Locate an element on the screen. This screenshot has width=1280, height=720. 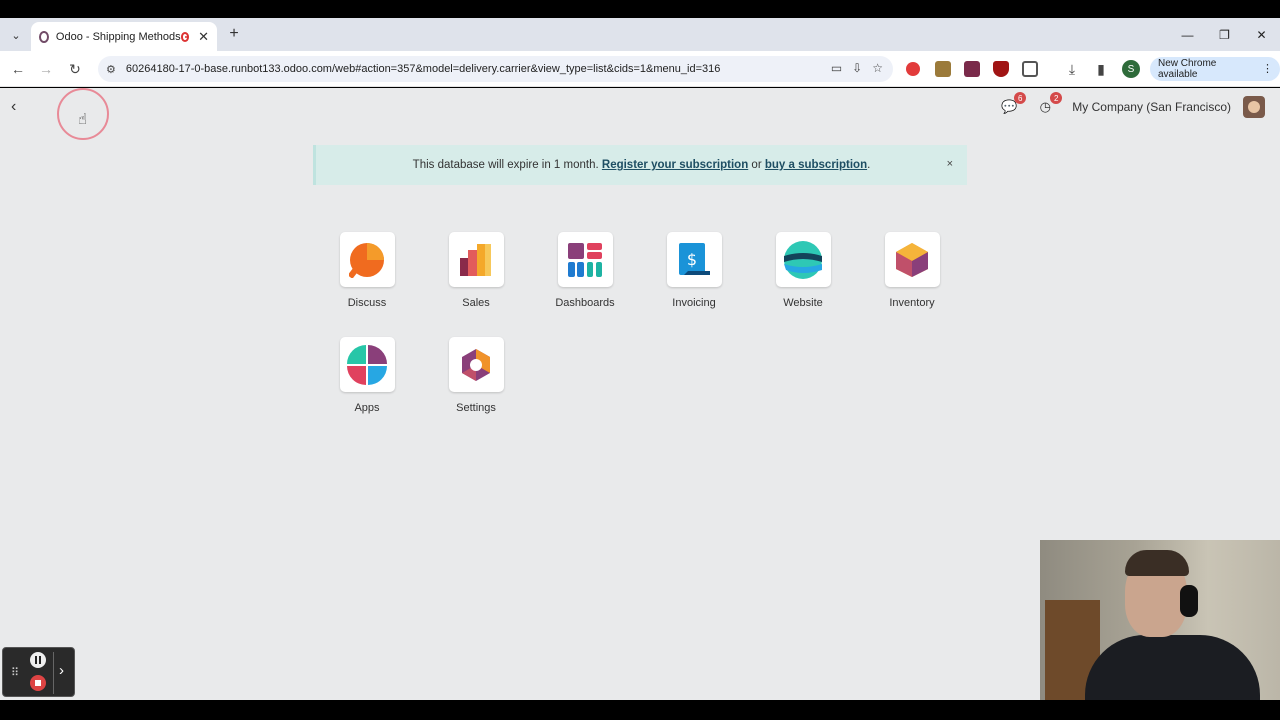
profile-avatar: S is located at coordinates (1131, 69).